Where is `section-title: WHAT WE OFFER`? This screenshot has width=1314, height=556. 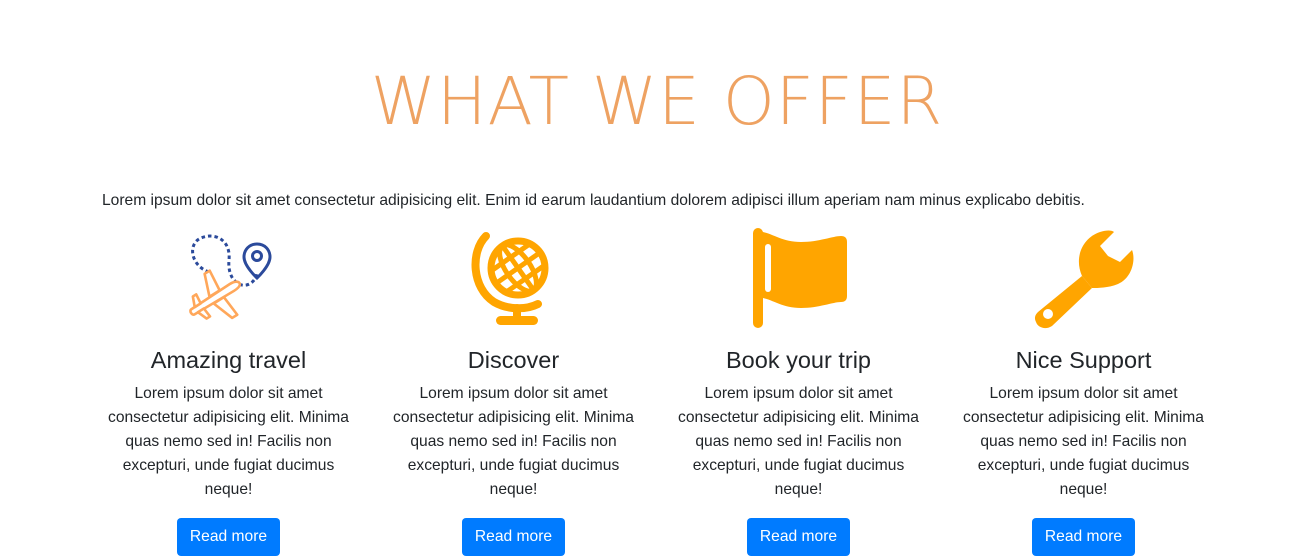
section-title: WHAT WE OFFER is located at coordinates (657, 101).